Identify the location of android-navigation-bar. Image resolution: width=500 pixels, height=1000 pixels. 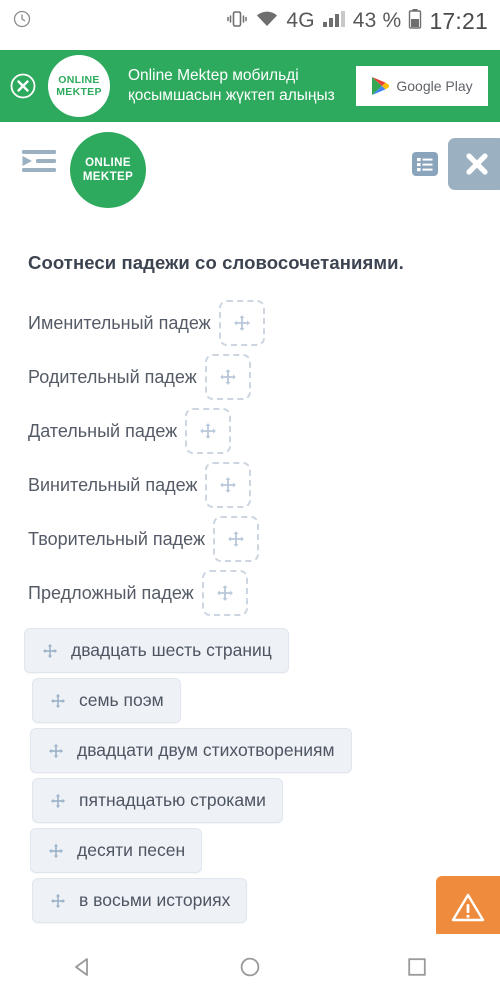
(250, 967).